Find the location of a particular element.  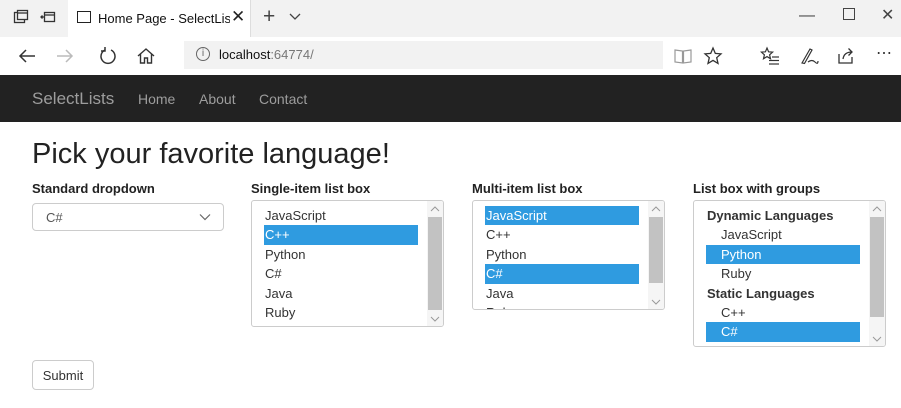

multi-listbox-options: JavaScriptC++PythonC#JavaRuby is located at coordinates (562, 257).